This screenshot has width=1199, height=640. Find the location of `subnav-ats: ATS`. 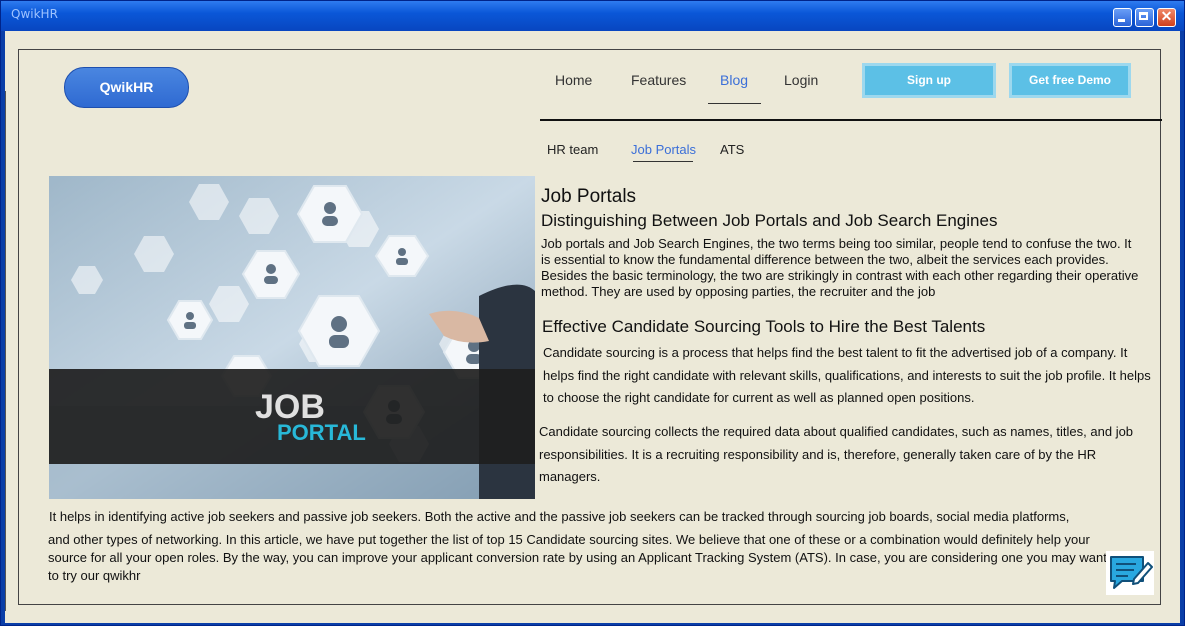

subnav-ats: ATS is located at coordinates (732, 149).